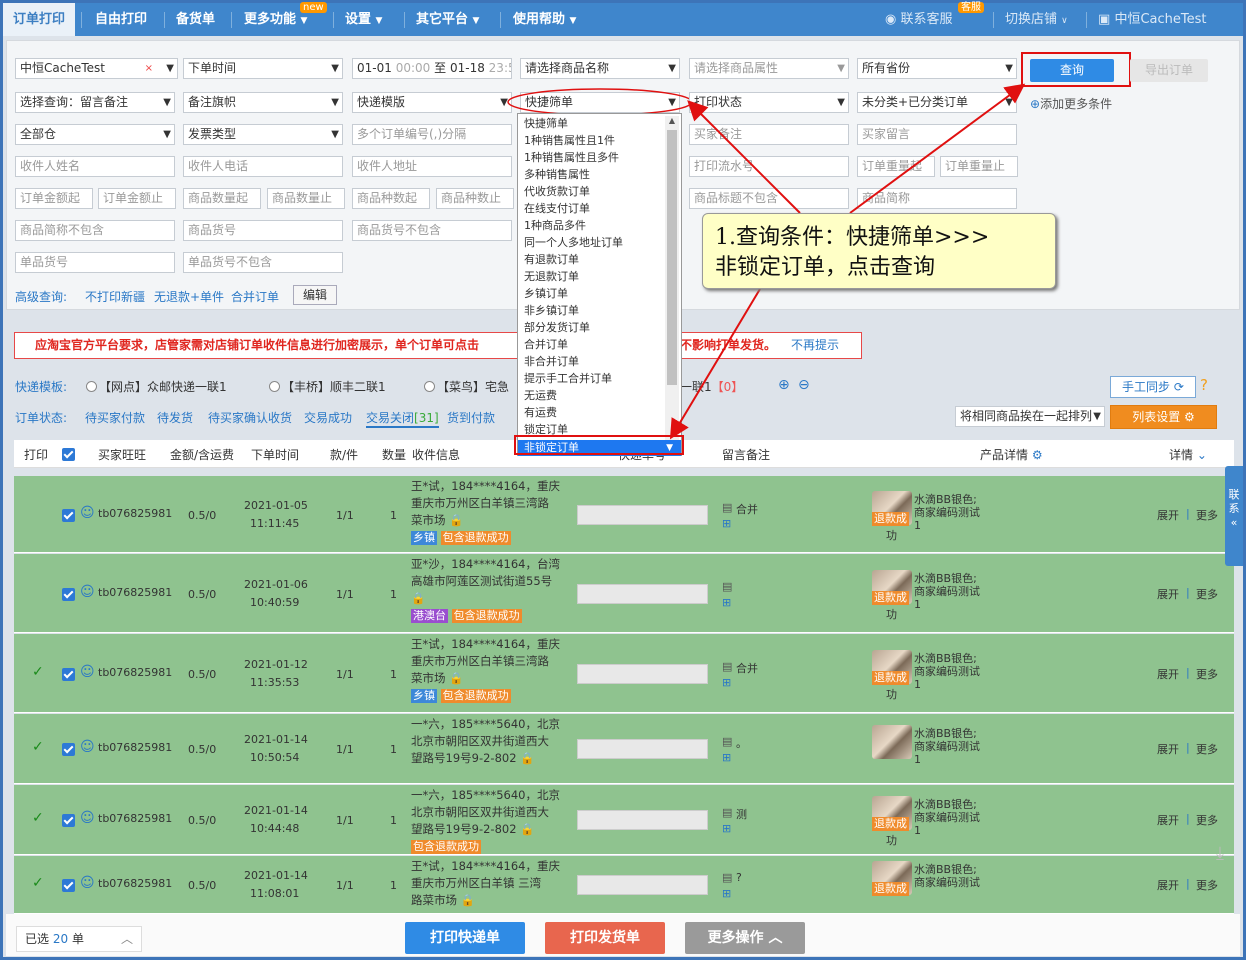  I want to click on tab-help: 使用帮助 ▼, so click(544, 19).